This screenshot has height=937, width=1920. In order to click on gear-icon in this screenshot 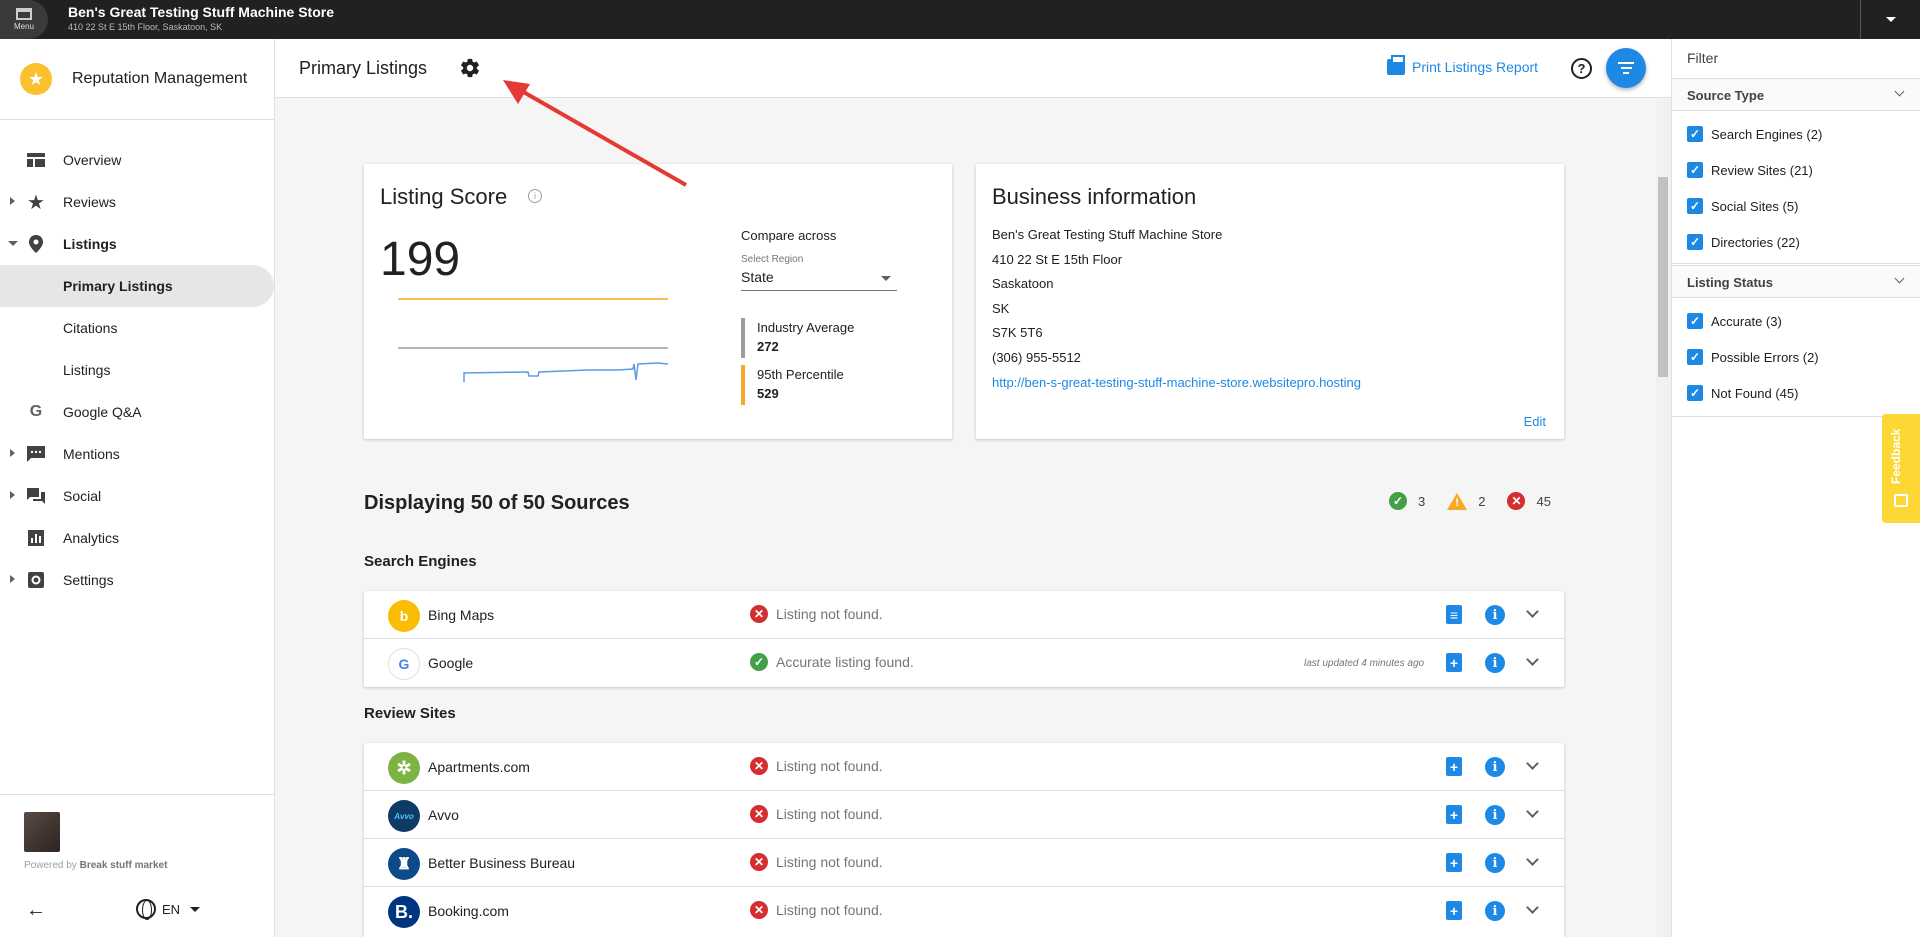, I will do `click(470, 68)`.